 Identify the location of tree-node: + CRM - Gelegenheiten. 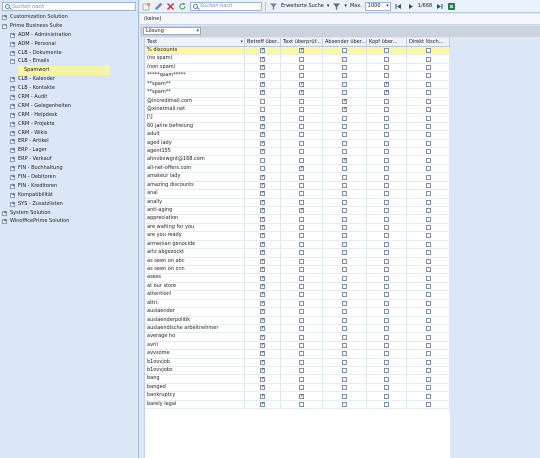
(69, 106).